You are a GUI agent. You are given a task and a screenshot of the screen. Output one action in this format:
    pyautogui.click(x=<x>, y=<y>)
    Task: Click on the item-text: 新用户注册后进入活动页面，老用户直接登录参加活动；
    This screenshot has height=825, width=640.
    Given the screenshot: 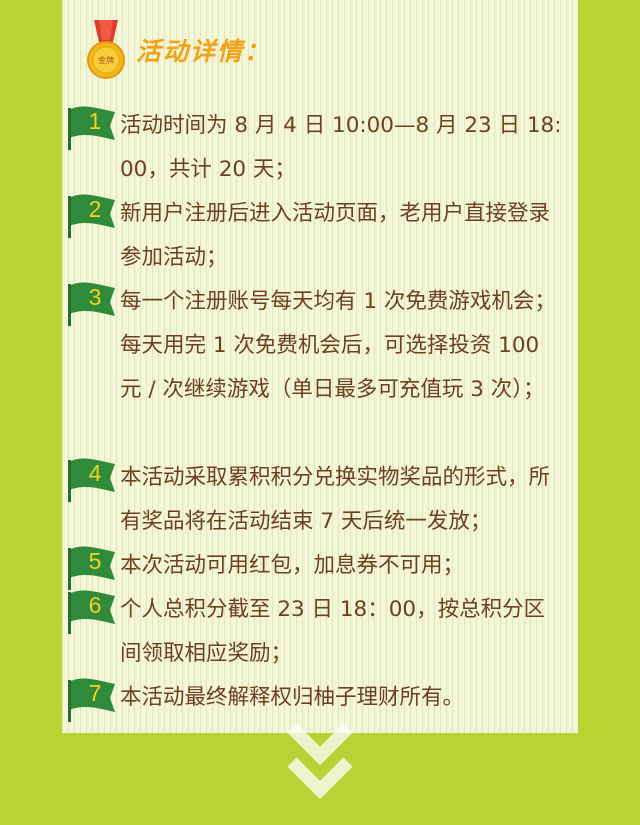 What is the action you would take?
    pyautogui.click(x=335, y=235)
    